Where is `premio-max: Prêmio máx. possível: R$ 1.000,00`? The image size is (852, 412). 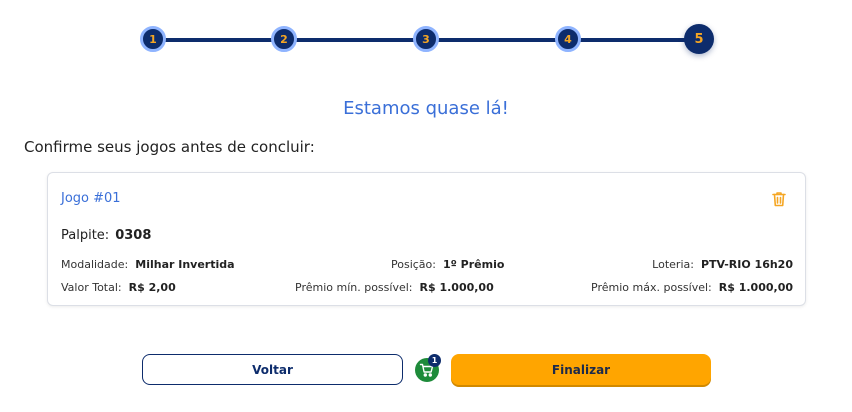 premio-max: Prêmio máx. possível: R$ 1.000,00 is located at coordinates (692, 287).